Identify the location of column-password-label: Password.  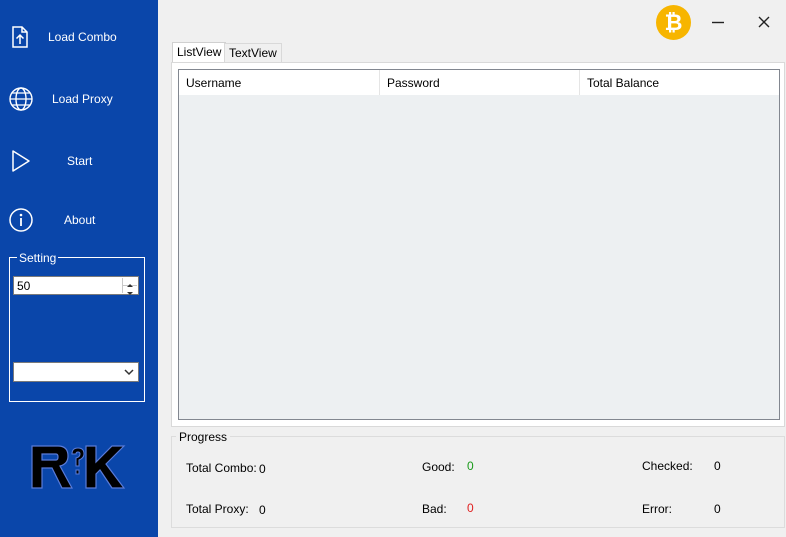
(413, 83).